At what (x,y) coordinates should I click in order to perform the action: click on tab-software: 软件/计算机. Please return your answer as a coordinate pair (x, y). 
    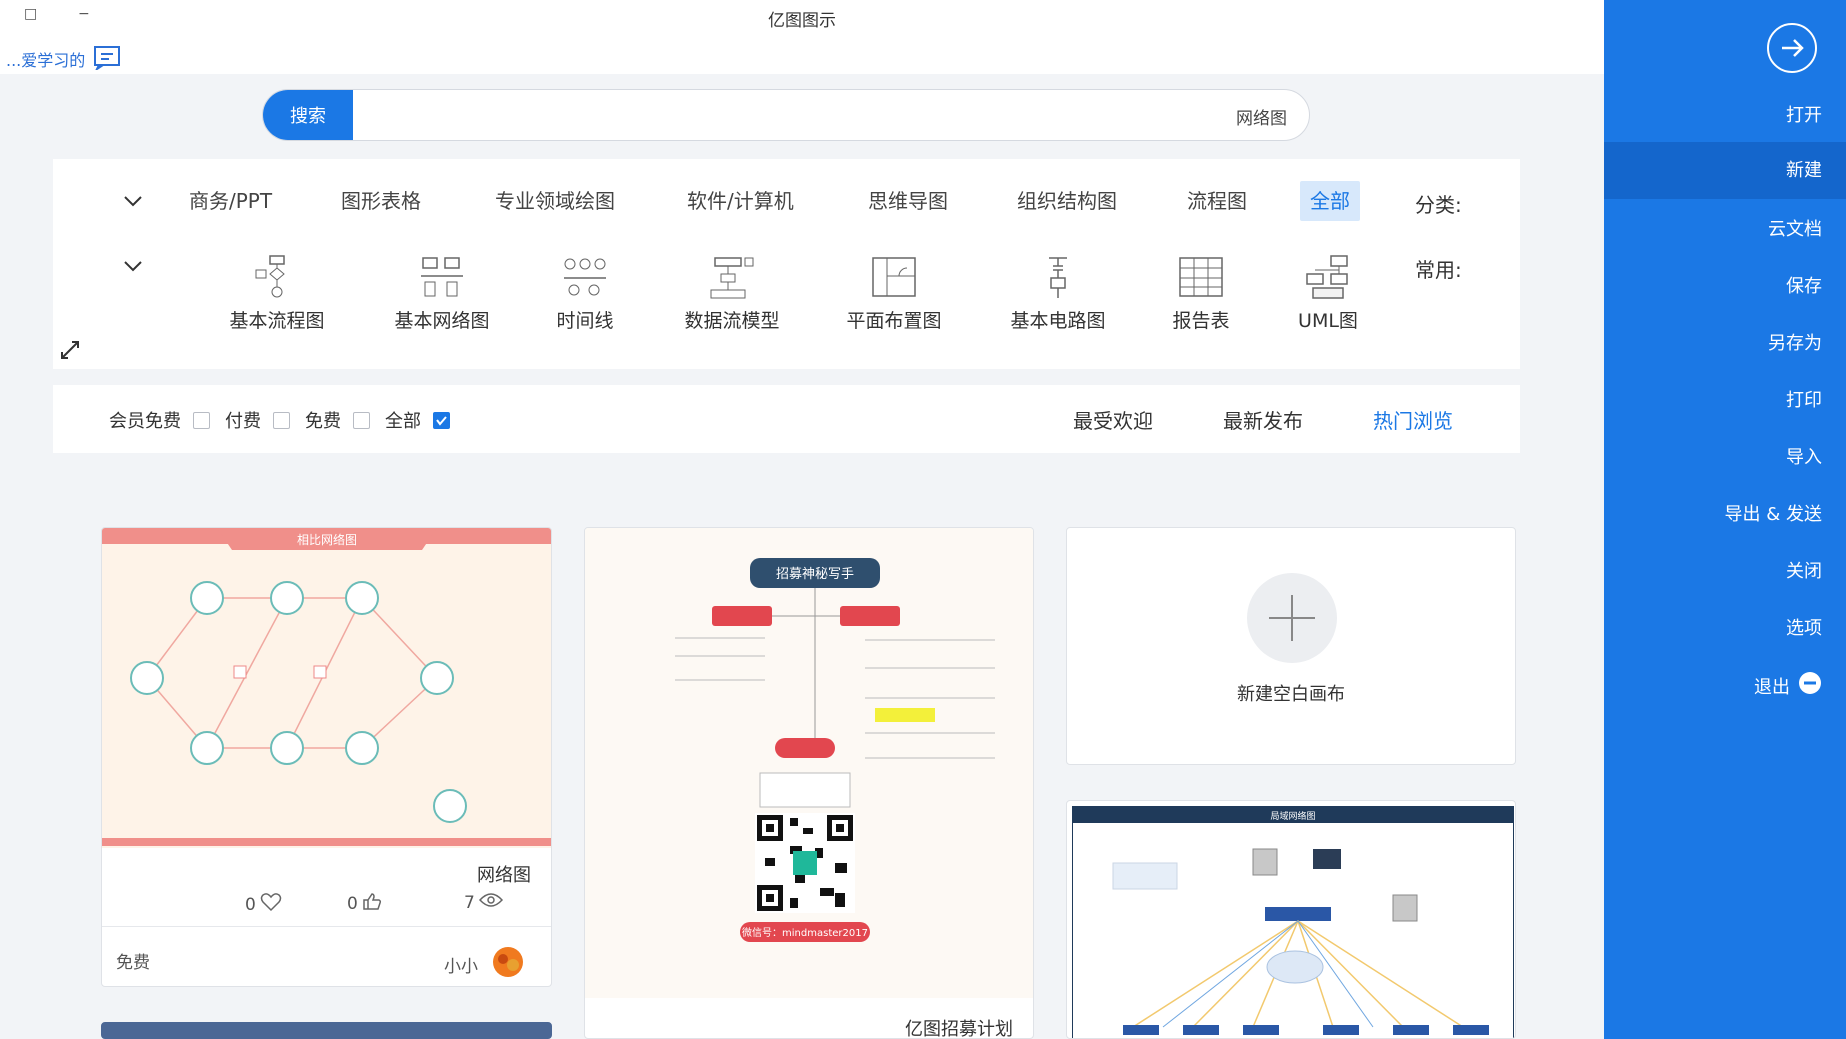
    Looking at the image, I should click on (740, 201).